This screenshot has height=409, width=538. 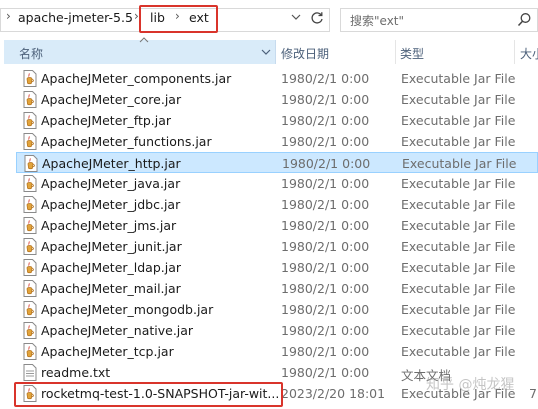 I want to click on file-name: ApacheJMeter_ftp.jar, so click(x=106, y=120).